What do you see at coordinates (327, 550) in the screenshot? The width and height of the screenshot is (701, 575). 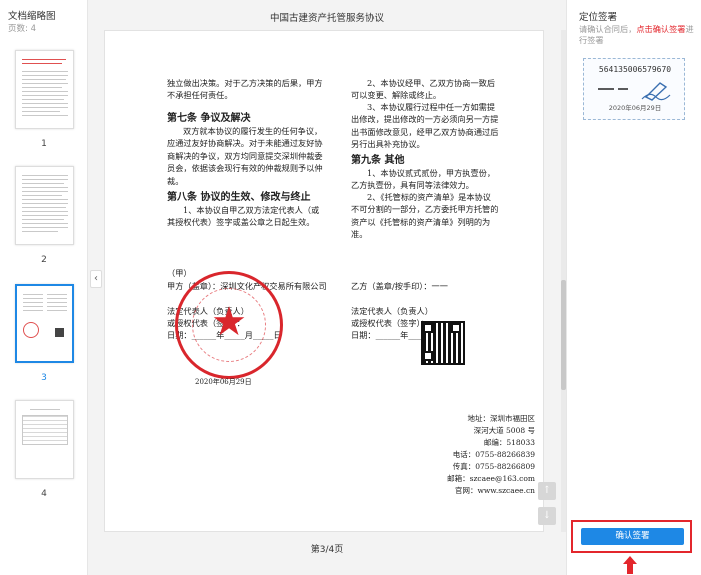 I see `page-indicator: 第3/4页` at bounding box center [327, 550].